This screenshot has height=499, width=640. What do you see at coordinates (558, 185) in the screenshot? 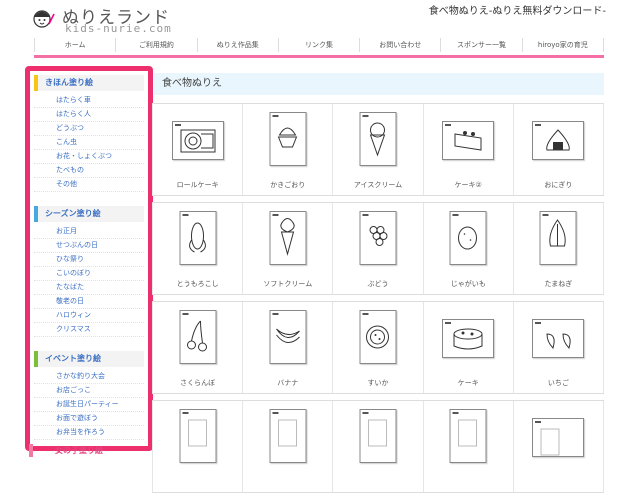
I see `card-label: おにぎり` at bounding box center [558, 185].